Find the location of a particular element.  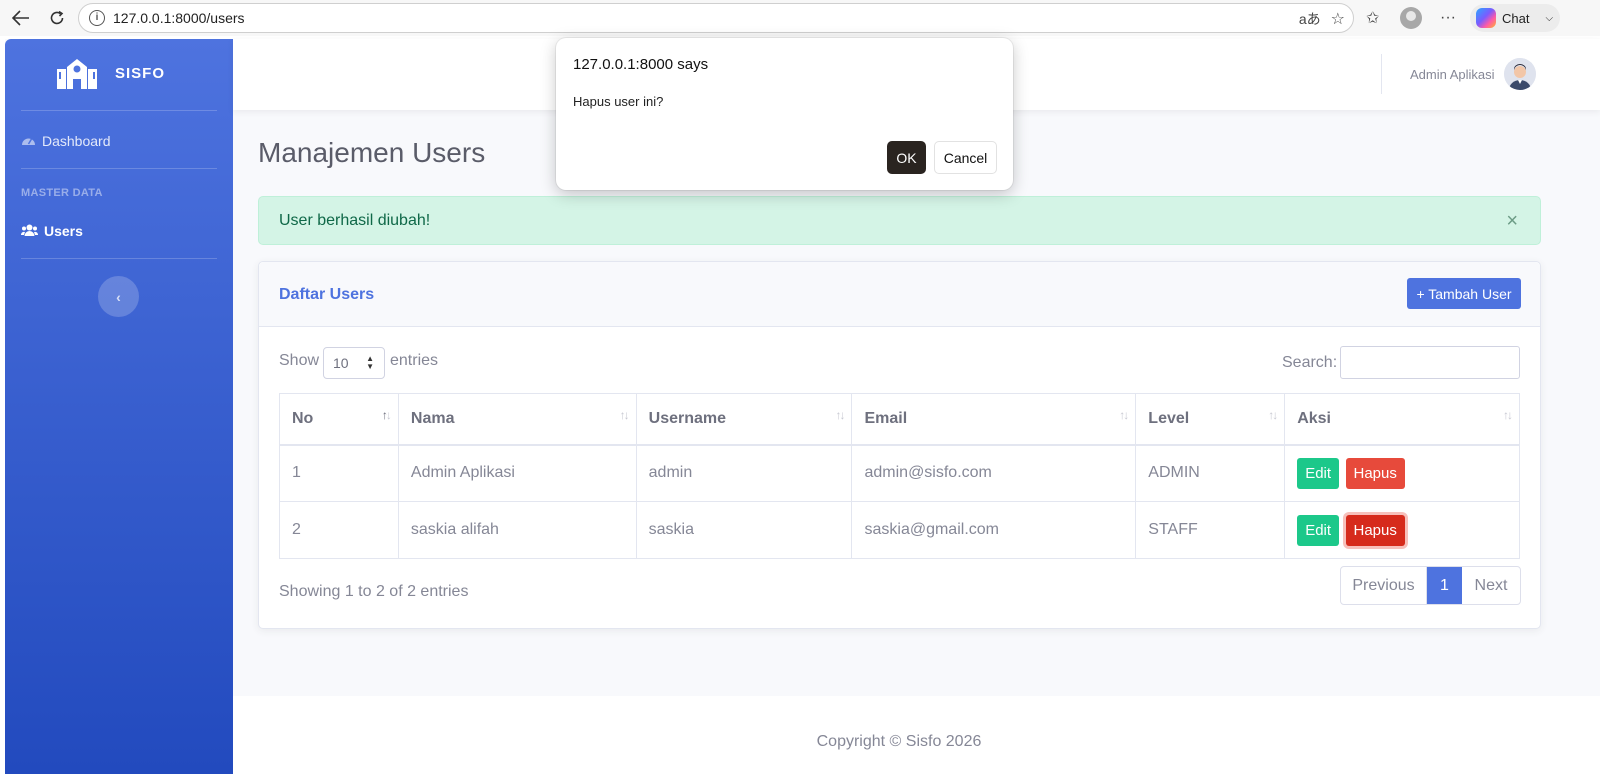

column-header-level: Level ↑↓ is located at coordinates (1210, 419).